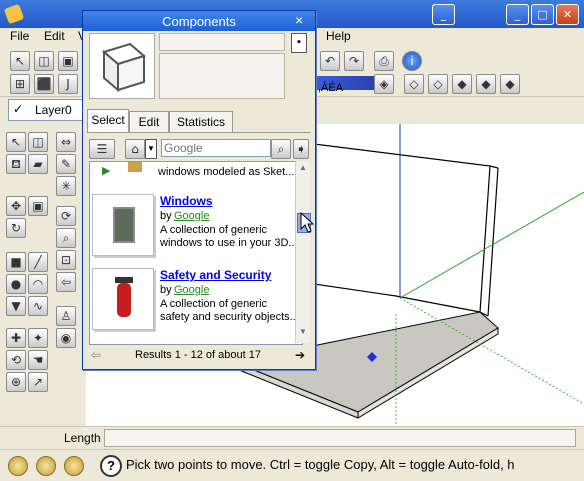 The image size is (584, 481). What do you see at coordinates (47, 110) in the screenshot?
I see `layer-dropdown: ✓ Layer0` at bounding box center [47, 110].